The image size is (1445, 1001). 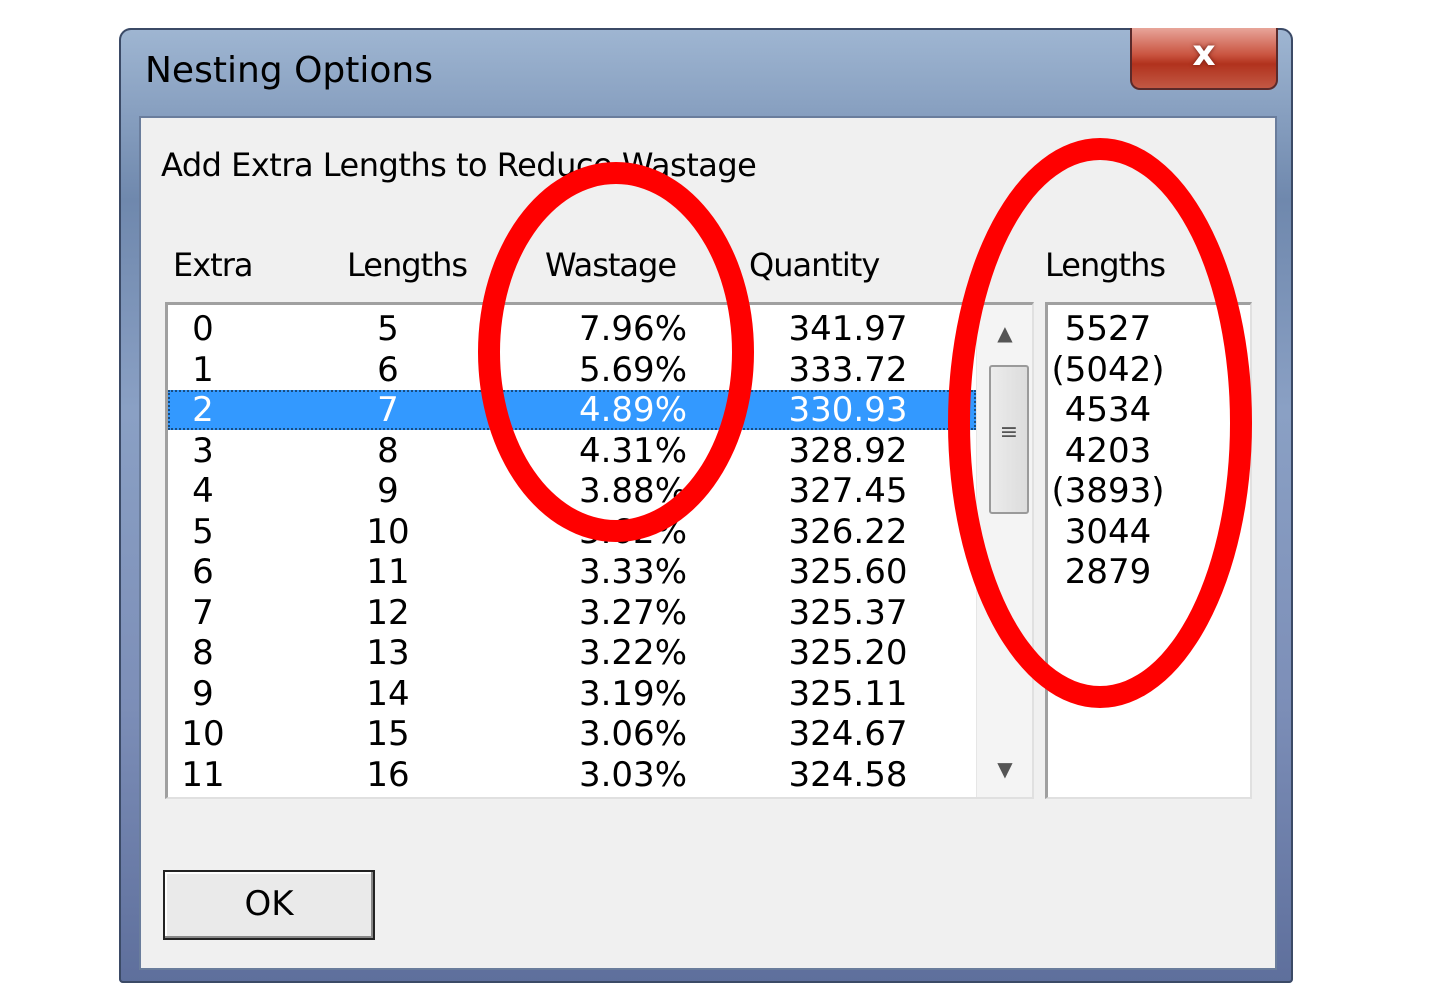 What do you see at coordinates (572, 613) in the screenshot?
I see `table-row: 7 12 3.27% 325.37` at bounding box center [572, 613].